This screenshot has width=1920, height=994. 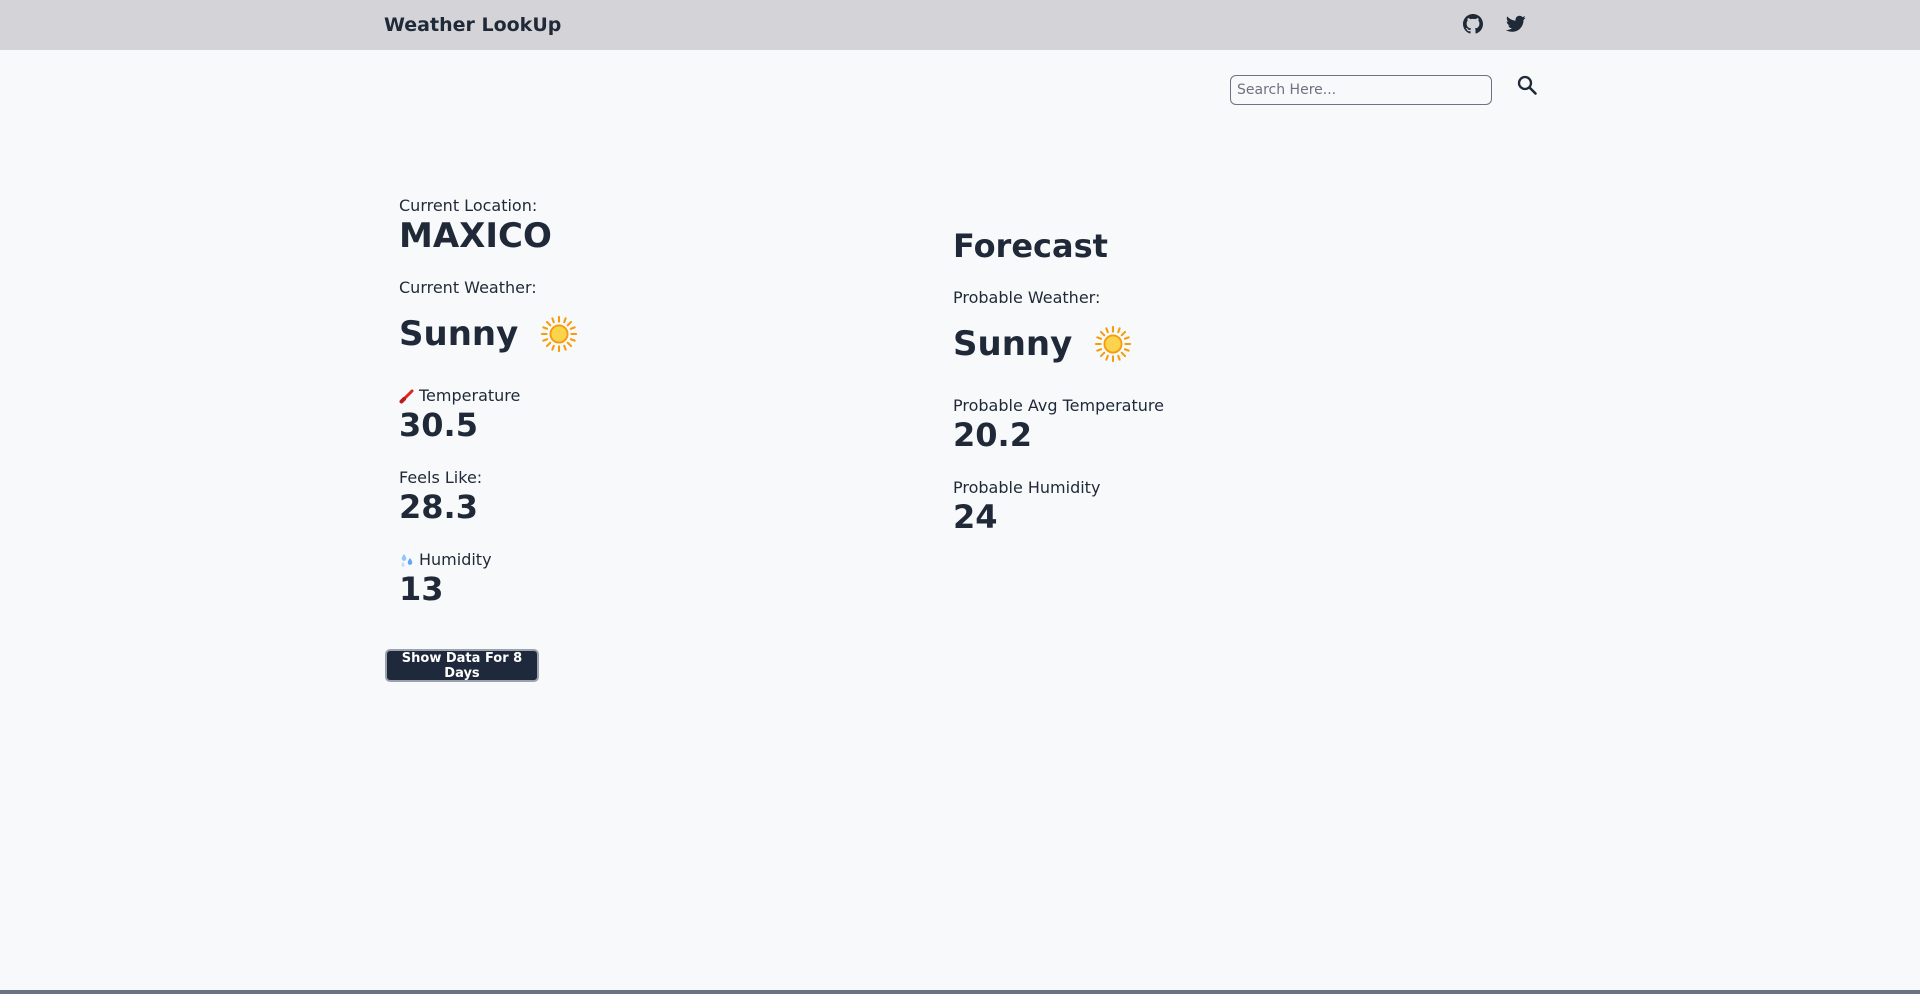 What do you see at coordinates (468, 287) in the screenshot?
I see `current-weather-label: Current Weather:` at bounding box center [468, 287].